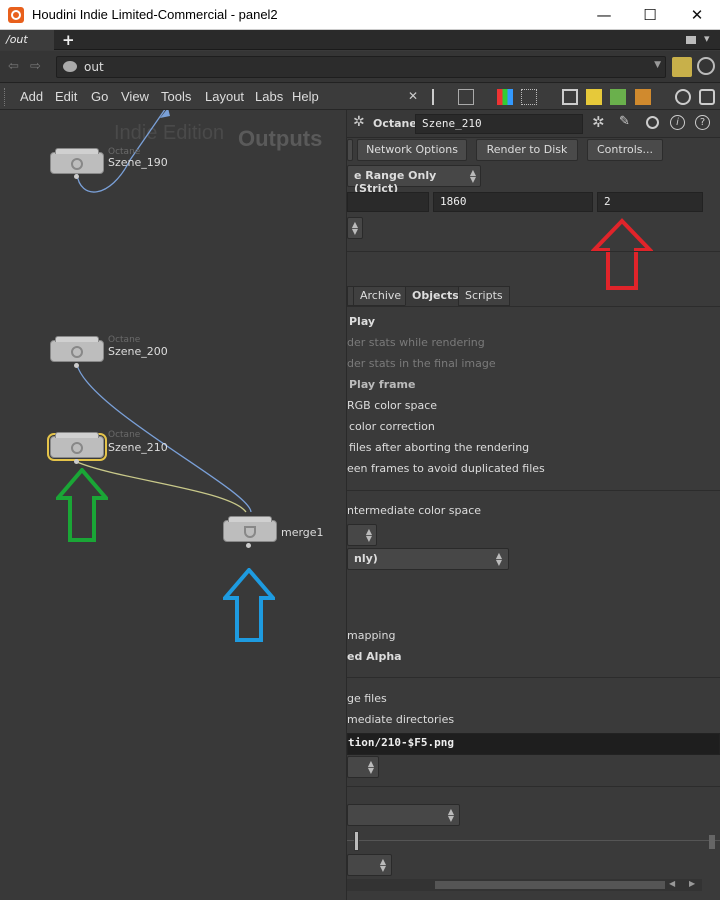 The image size is (720, 900). Describe the element at coordinates (692, 883) in the screenshot. I see `scroll-right-arrow: ▶` at that location.